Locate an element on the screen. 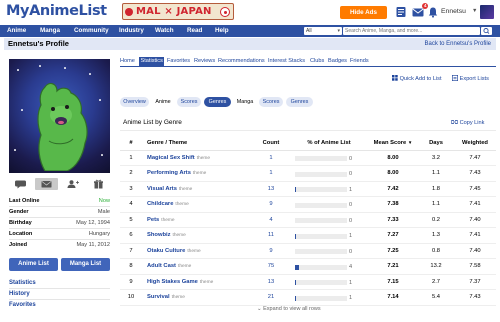  copy-link-button: Copy Link is located at coordinates (467, 122).